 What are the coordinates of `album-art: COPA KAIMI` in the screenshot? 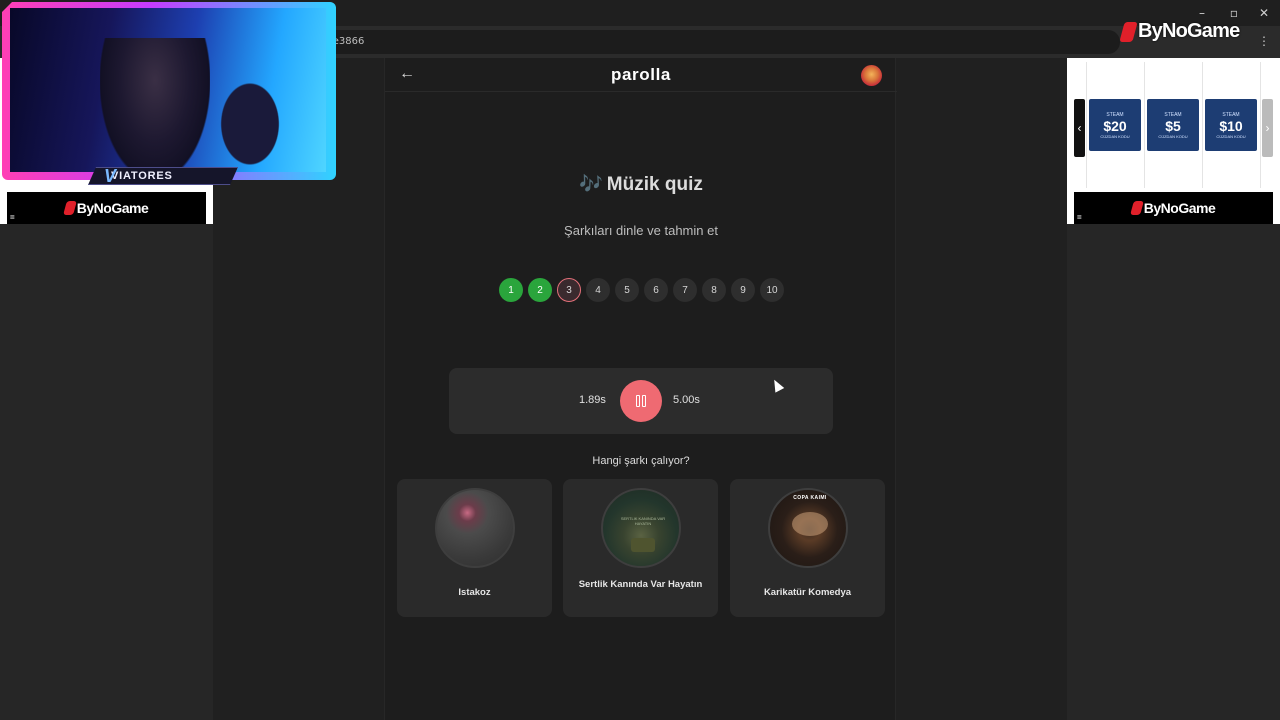 It's located at (808, 528).